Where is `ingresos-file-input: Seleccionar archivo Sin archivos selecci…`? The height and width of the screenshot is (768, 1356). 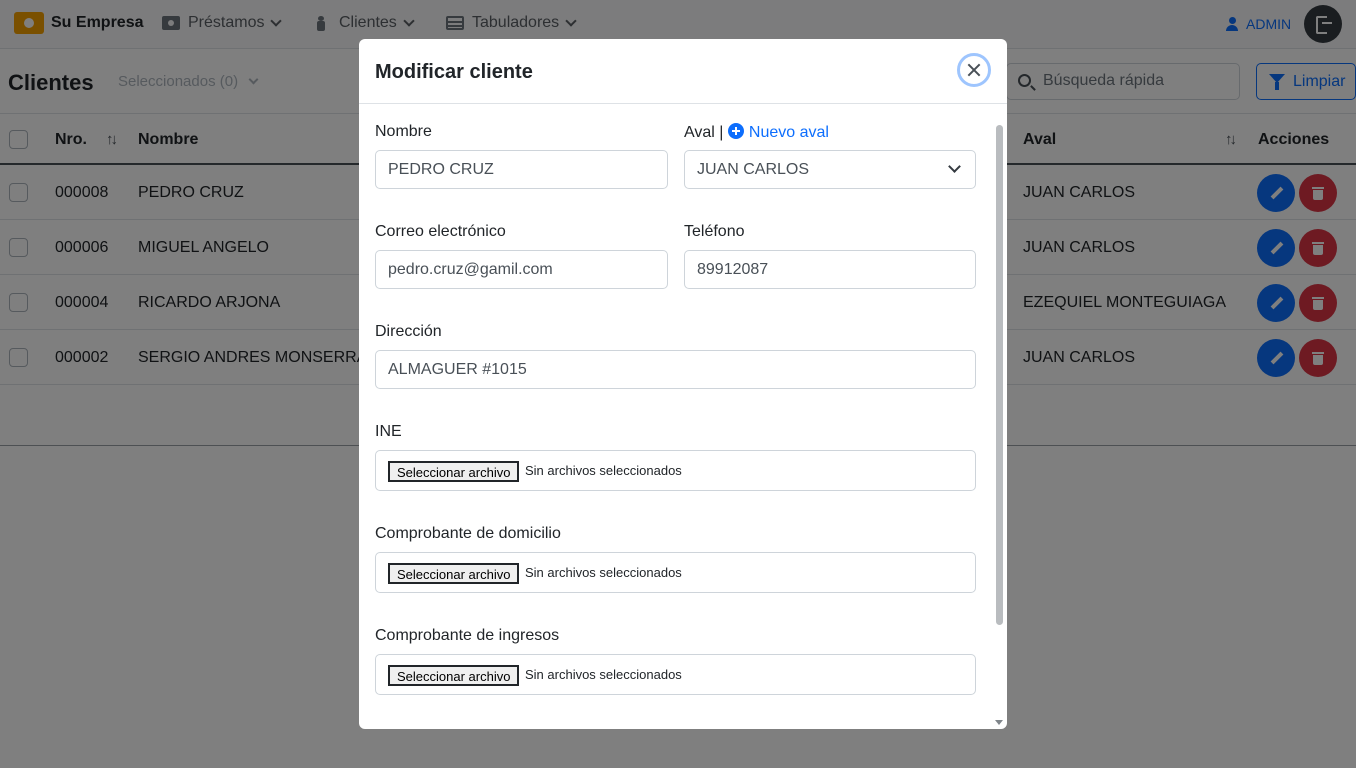
ingresos-file-input: Seleccionar archivo Sin archivos selecci… is located at coordinates (675, 674).